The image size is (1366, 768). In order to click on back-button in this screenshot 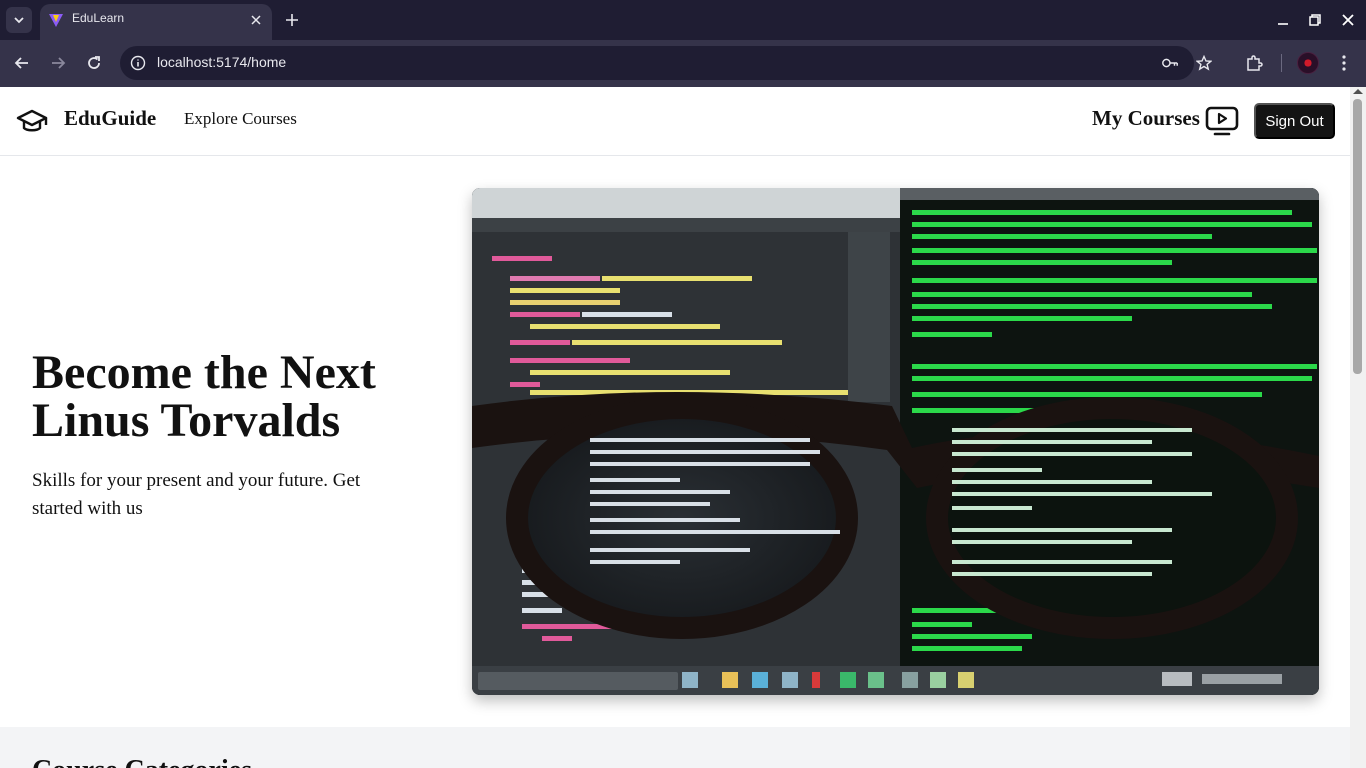, I will do `click(22, 63)`.